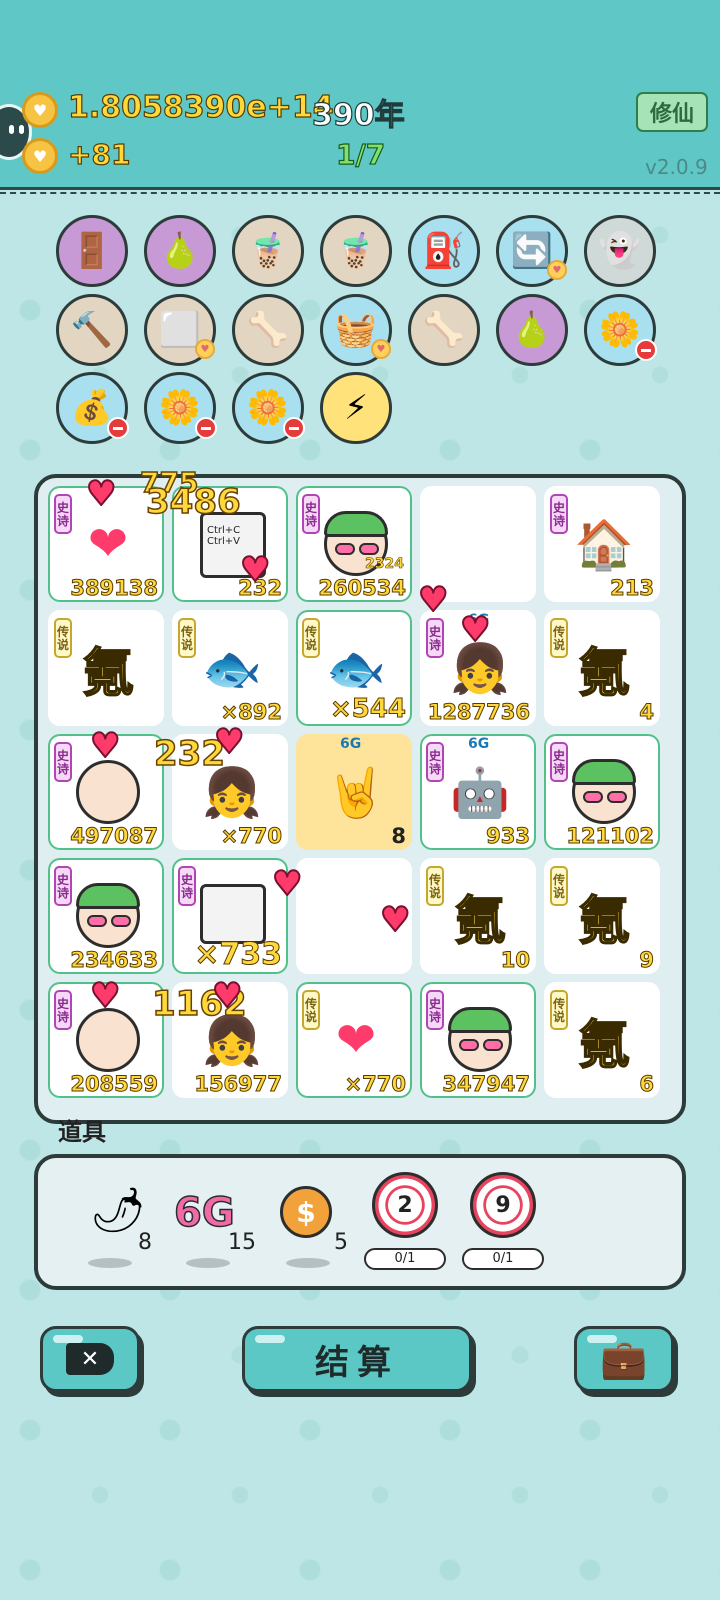  I want to click on board-cell: 传说 ❤ ×770, so click(354, 1040).